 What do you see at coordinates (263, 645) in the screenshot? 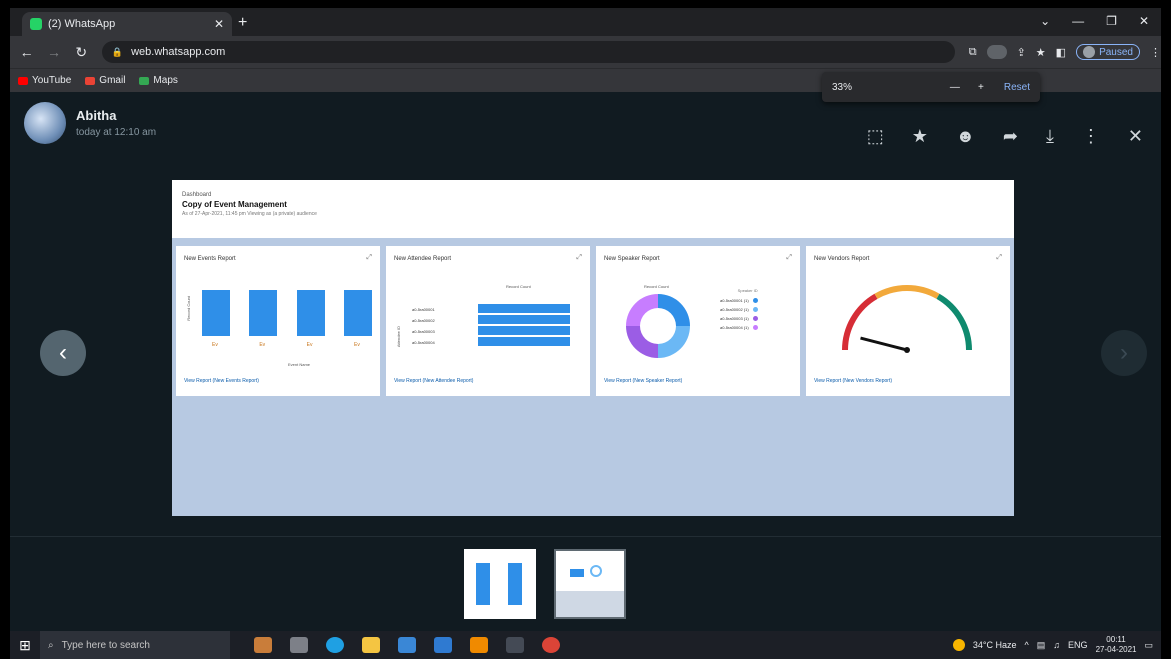
I see `news-widget-icon` at bounding box center [263, 645].